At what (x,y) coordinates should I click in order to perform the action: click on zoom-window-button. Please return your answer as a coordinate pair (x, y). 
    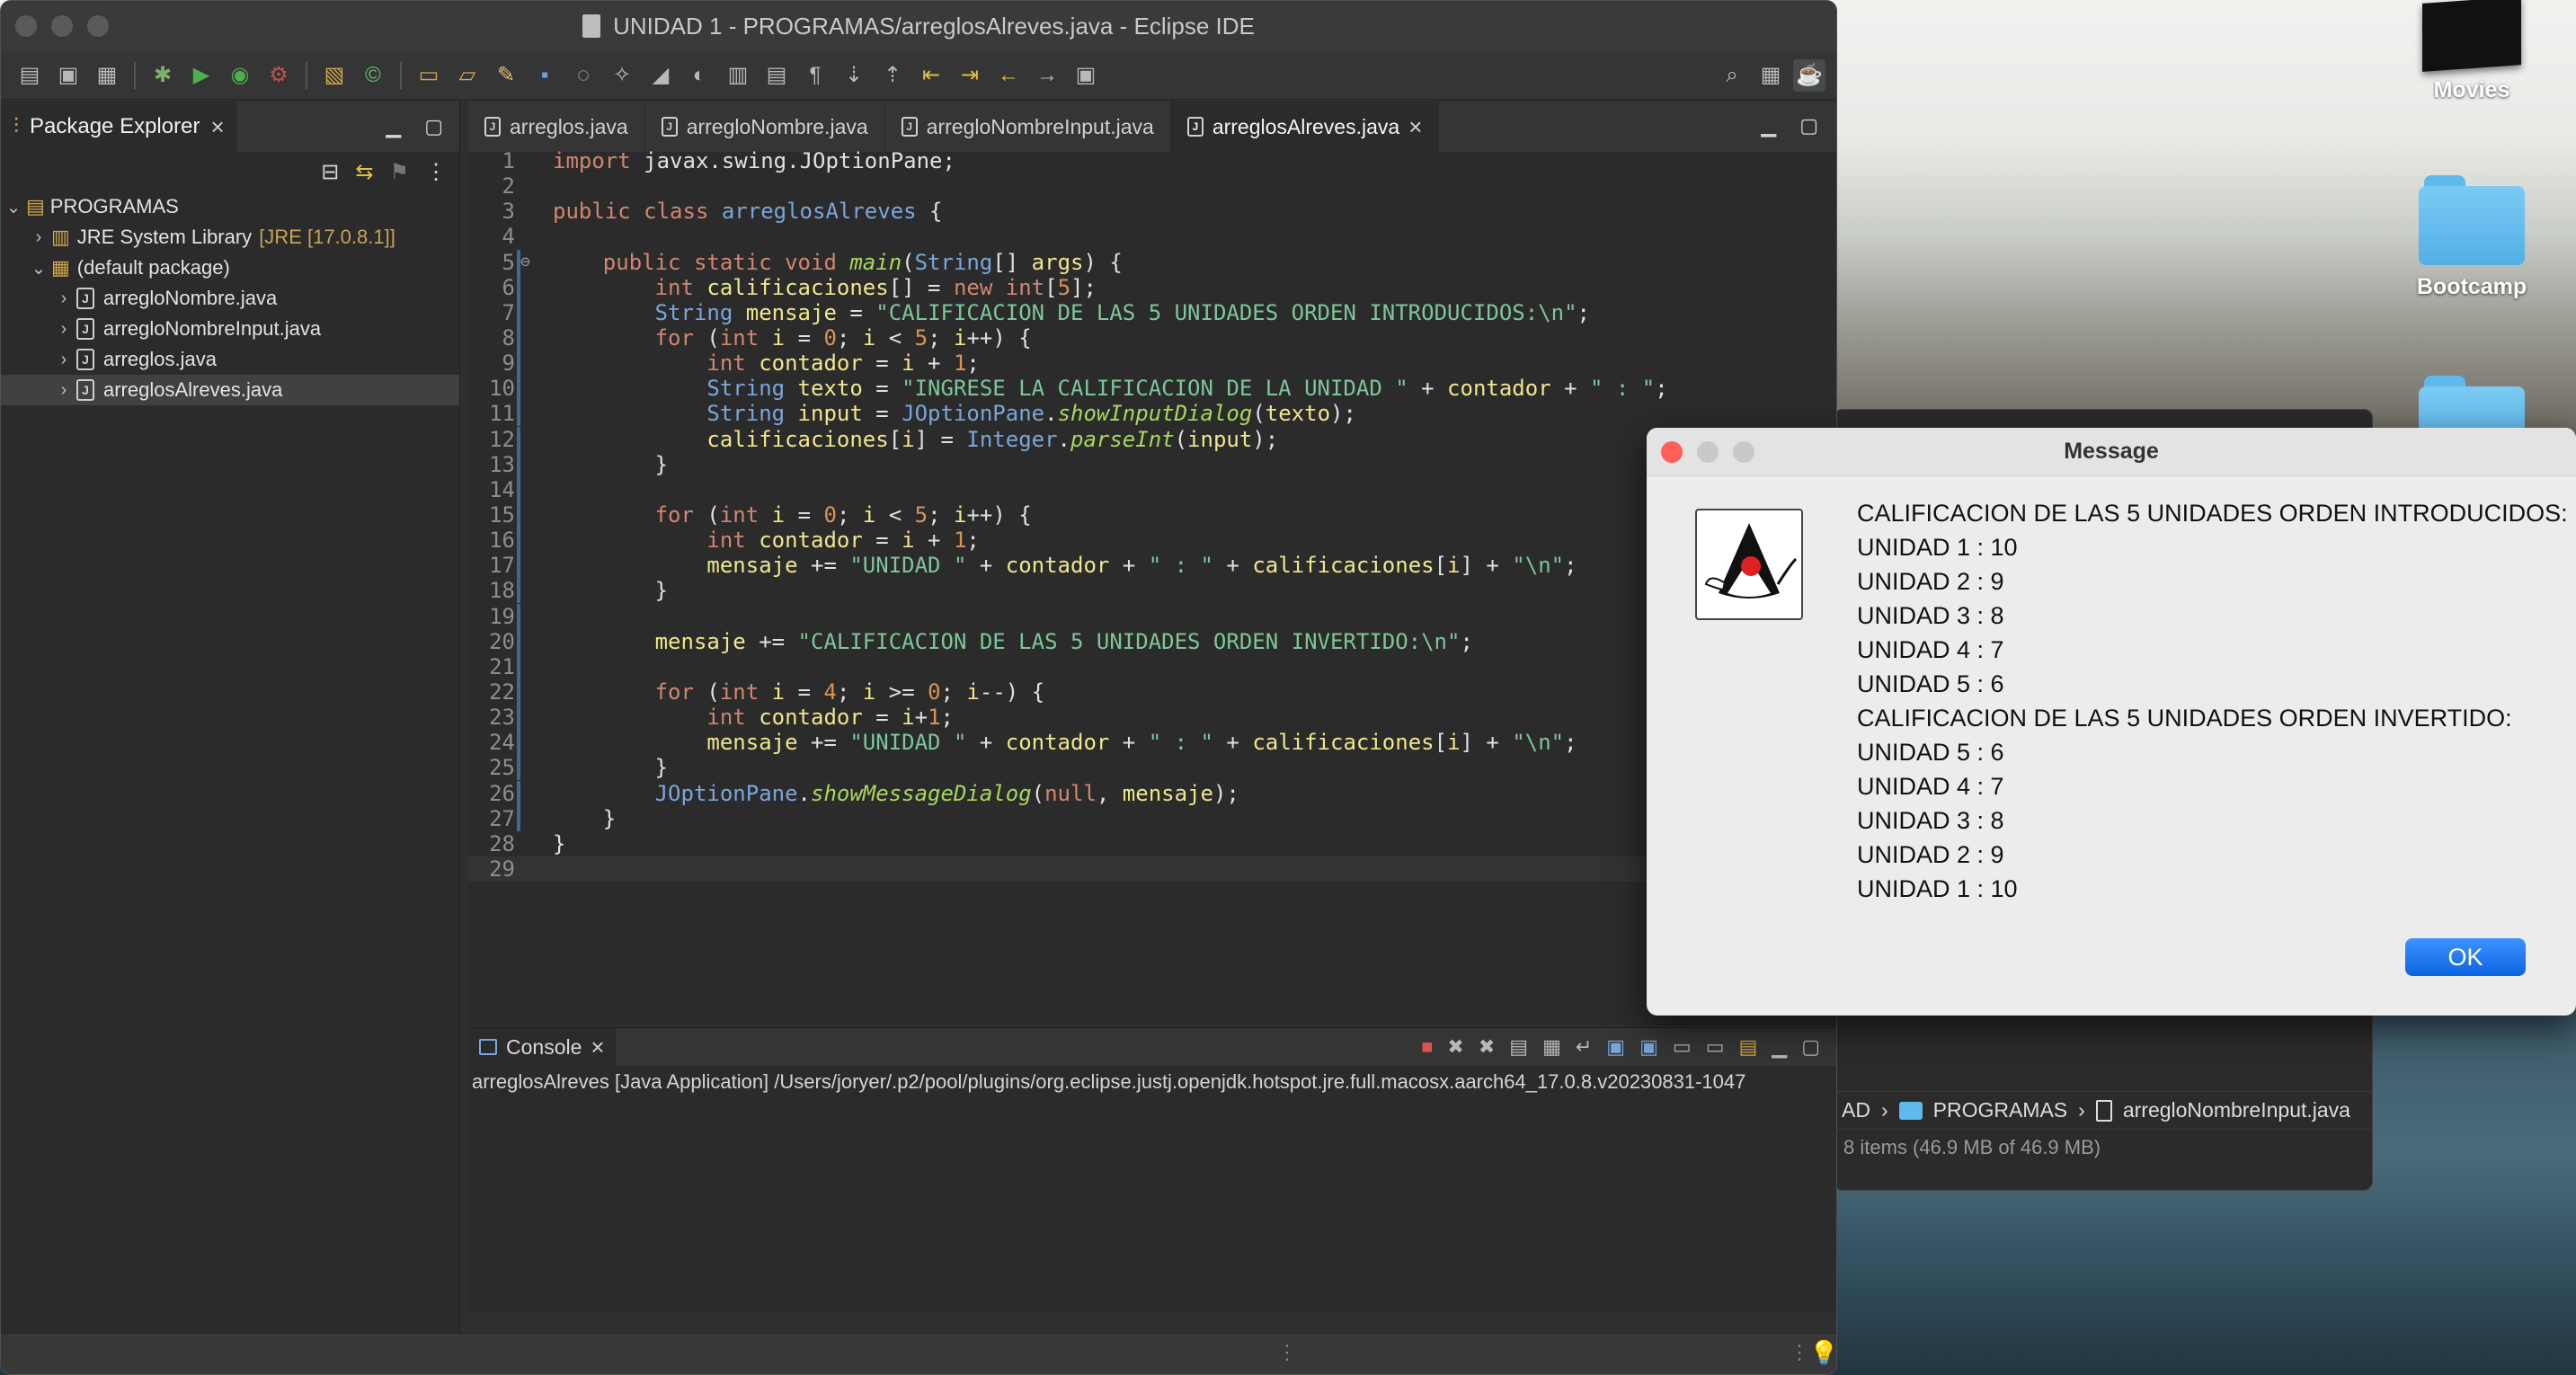
    Looking at the image, I should click on (98, 26).